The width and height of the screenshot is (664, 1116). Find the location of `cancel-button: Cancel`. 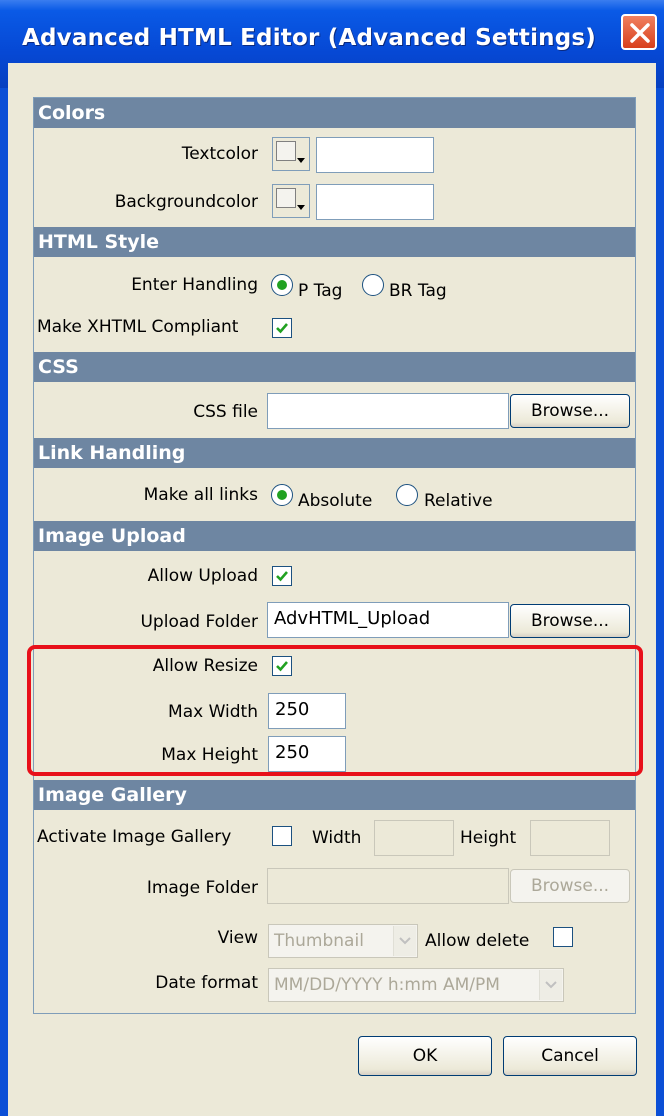

cancel-button: Cancel is located at coordinates (570, 1056).